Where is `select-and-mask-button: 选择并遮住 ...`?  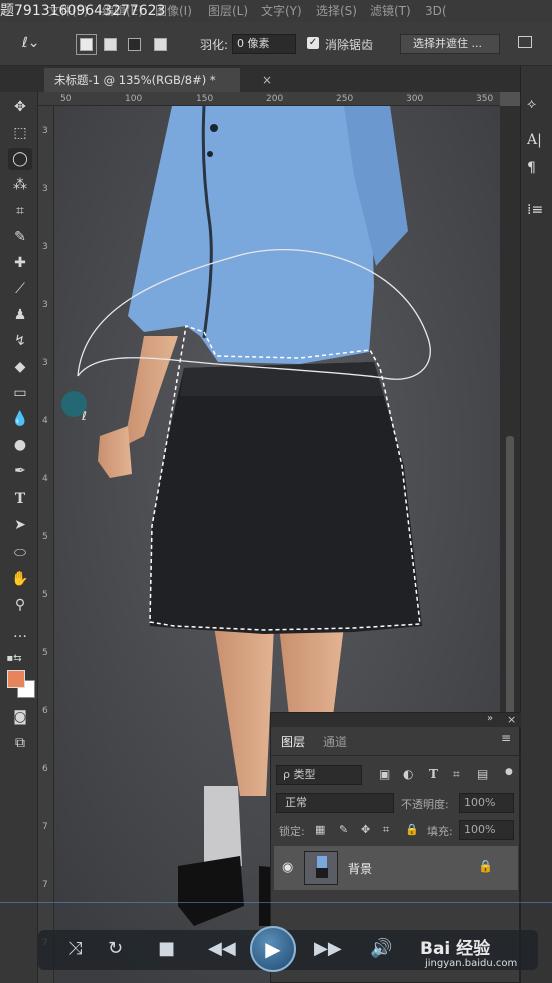
select-and-mask-button: 选择并遮住 ... is located at coordinates (450, 44).